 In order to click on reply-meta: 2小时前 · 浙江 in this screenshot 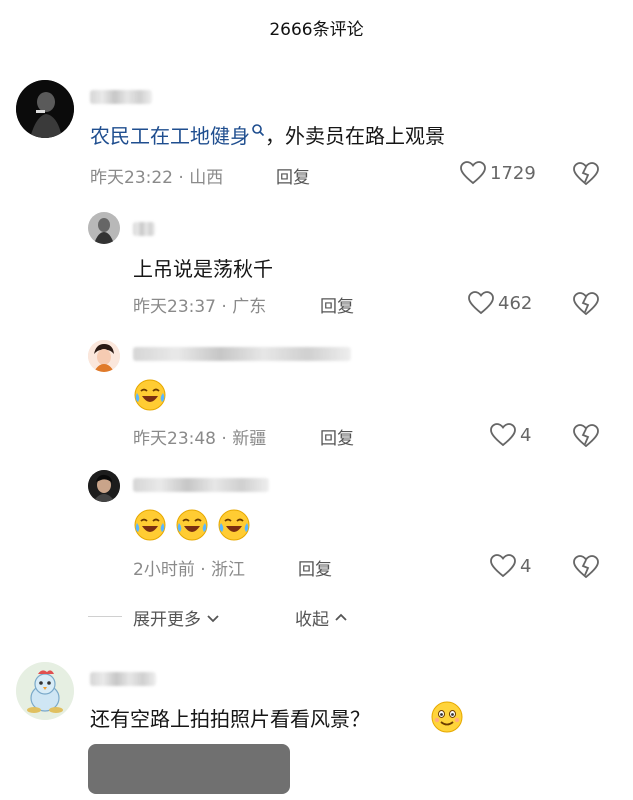, I will do `click(189, 570)`.